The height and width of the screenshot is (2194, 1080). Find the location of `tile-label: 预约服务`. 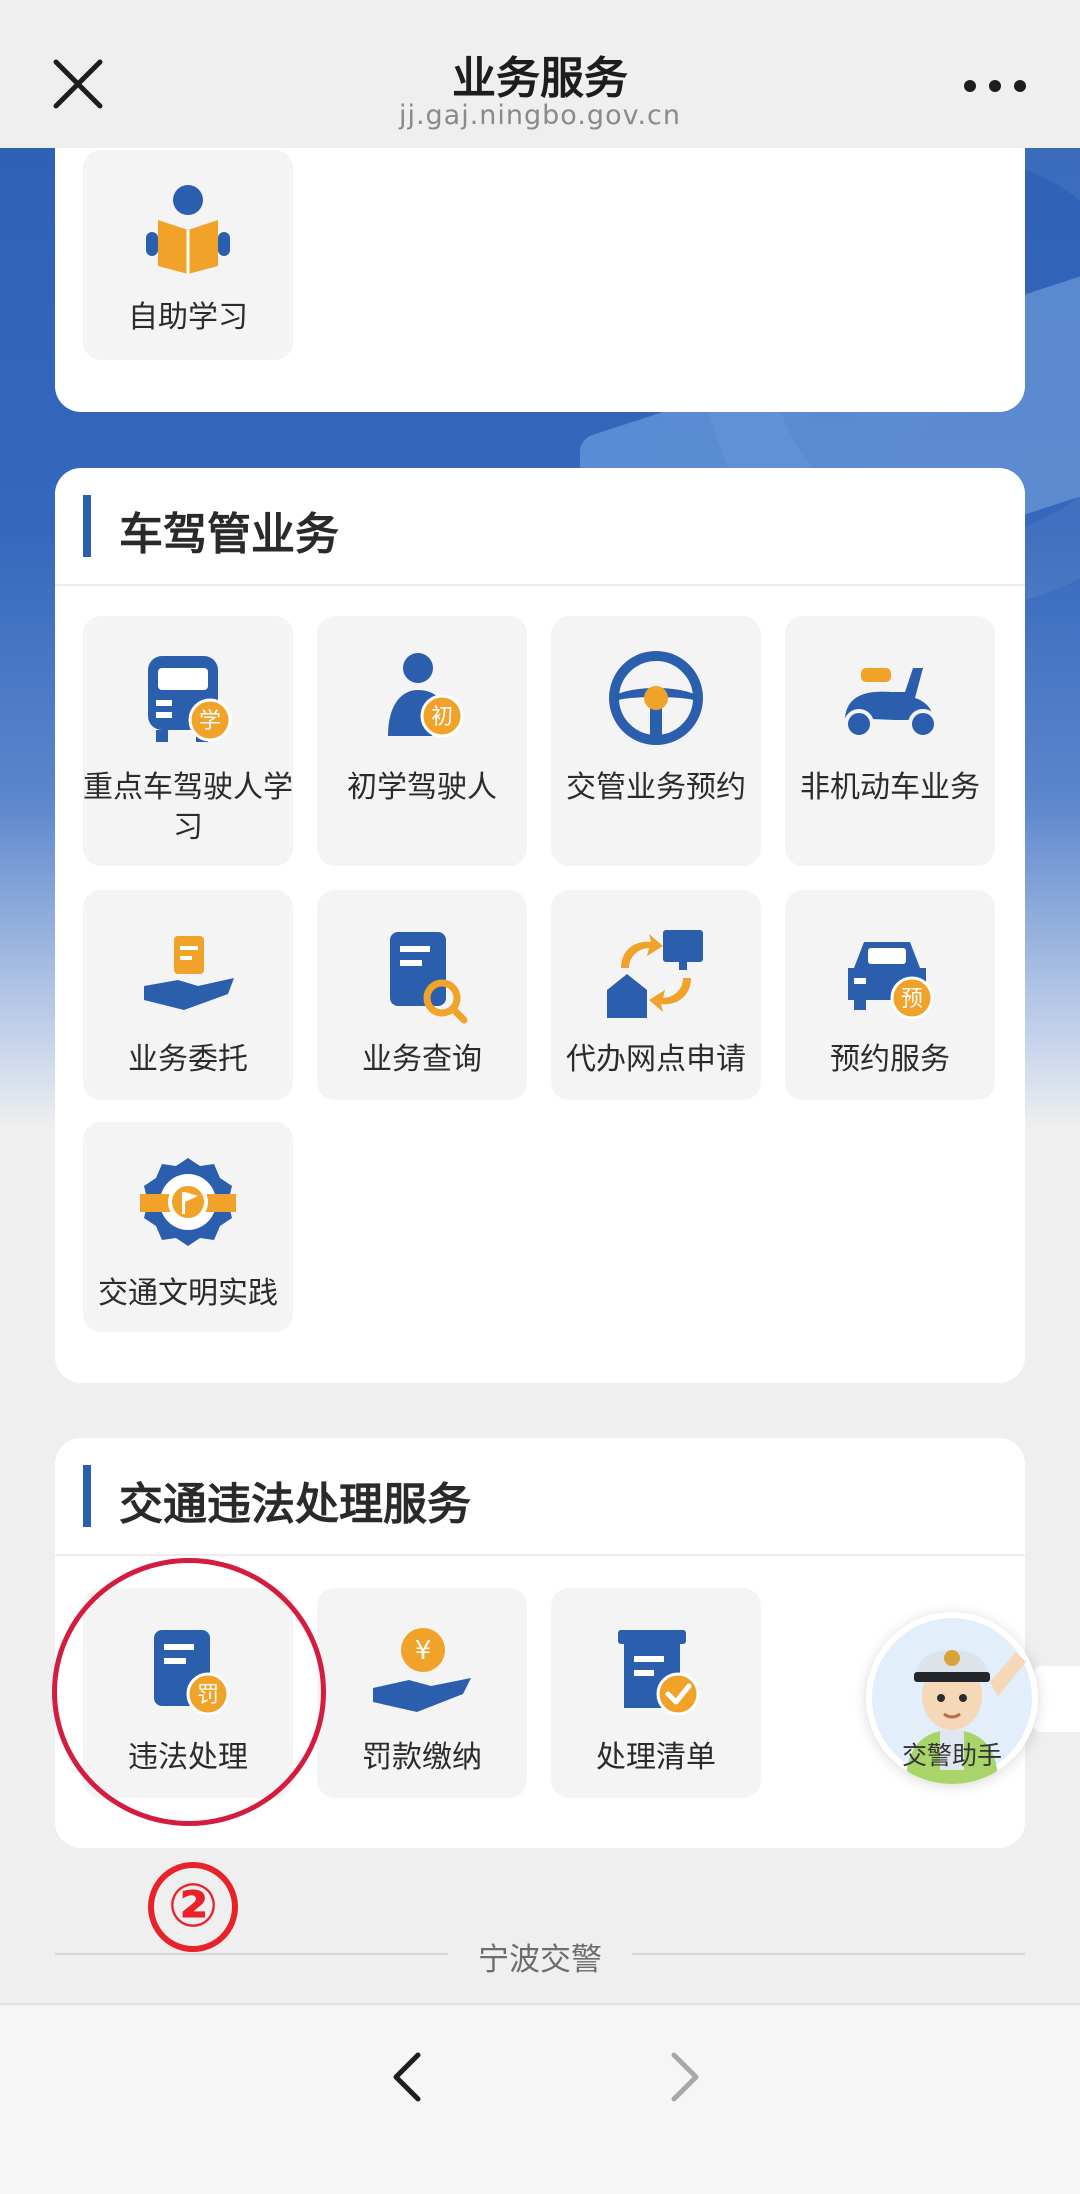

tile-label: 预约服务 is located at coordinates (890, 1059).